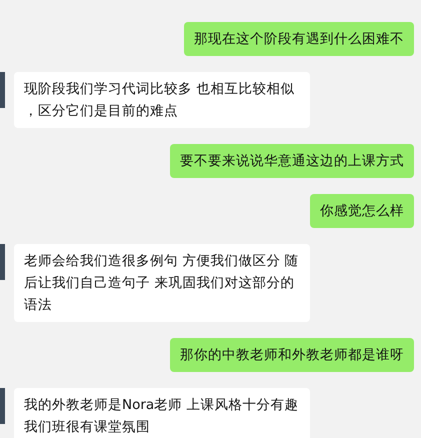  Describe the element at coordinates (299, 39) in the screenshot. I see `sent-message-bubble: 那现在这个阶段有遇到什么困难不` at that location.